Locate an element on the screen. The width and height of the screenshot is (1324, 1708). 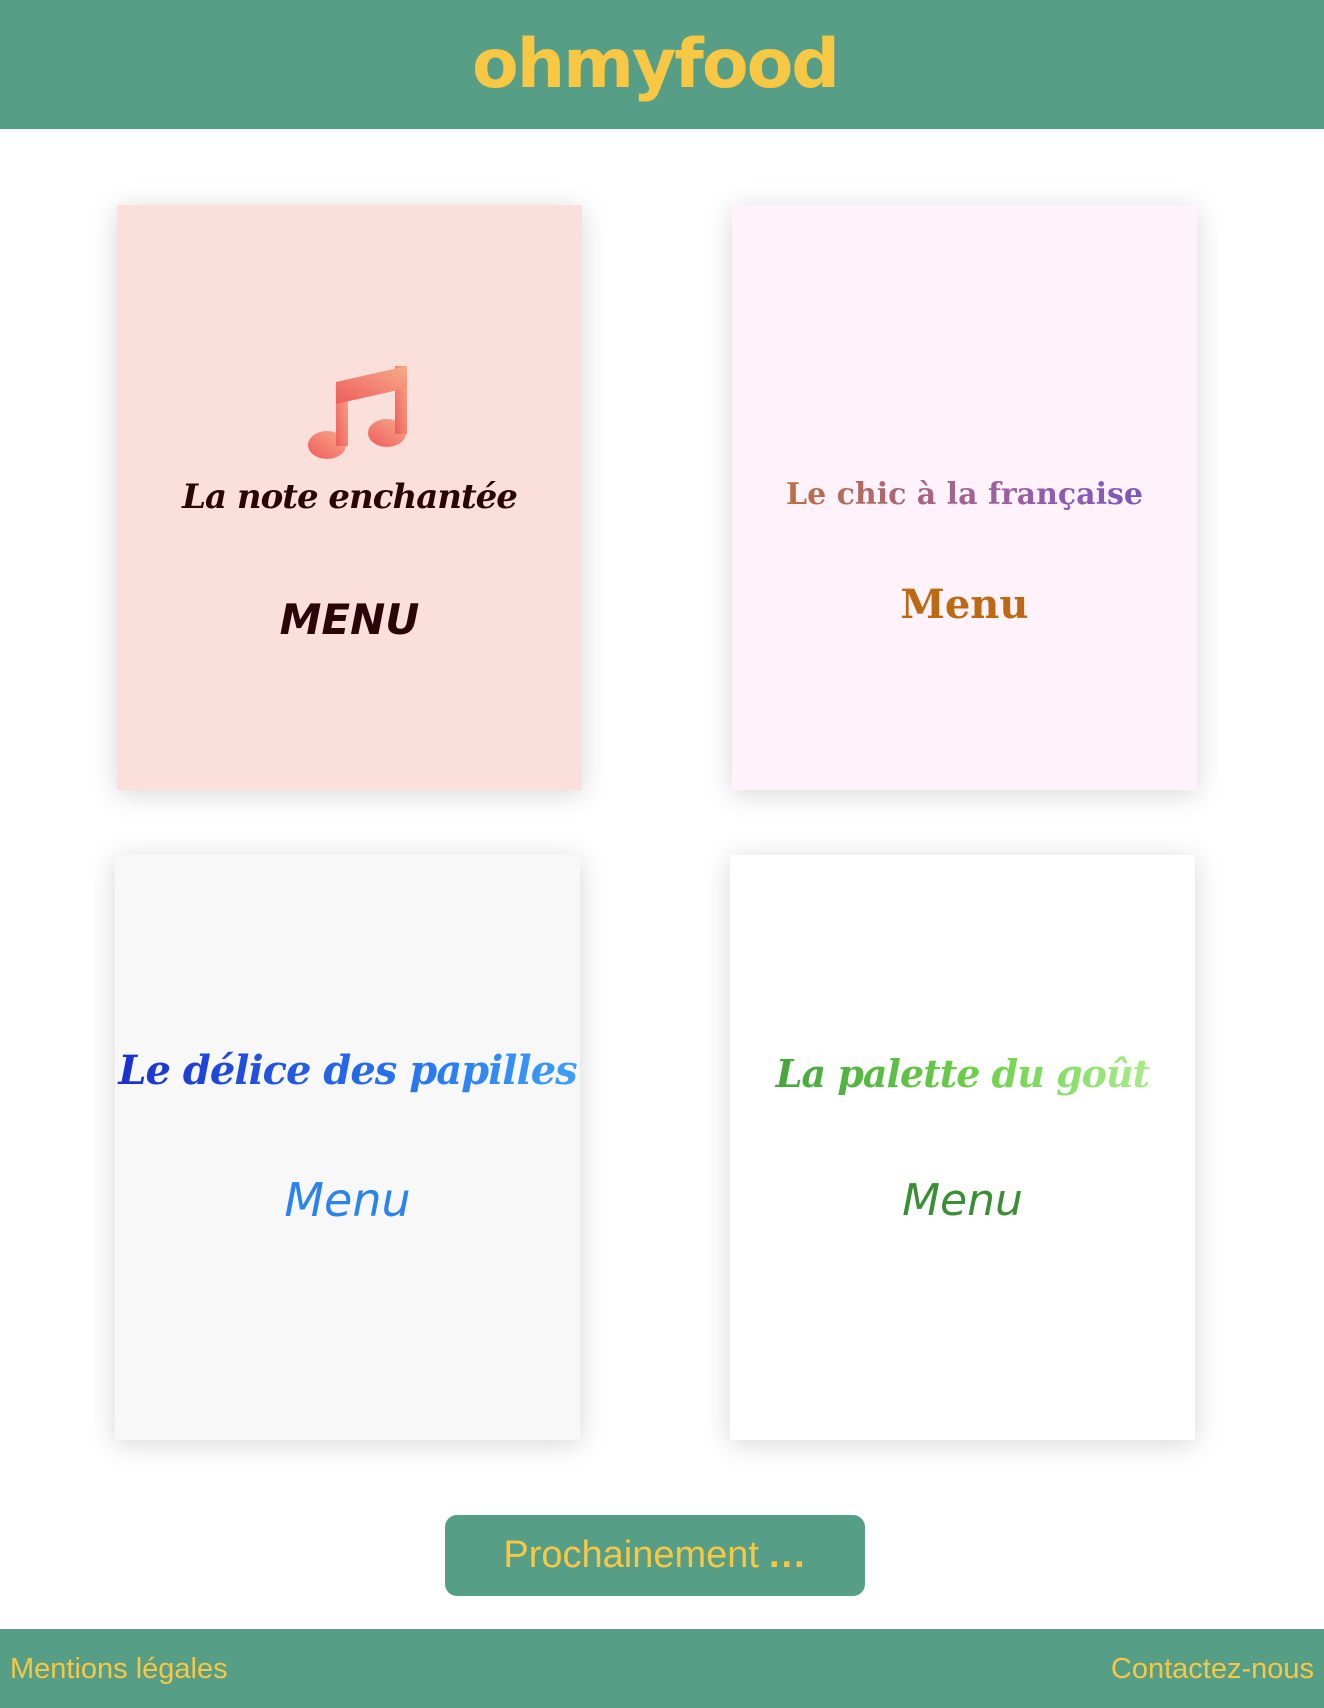
restaurant-card-la-note-enchantee: La note enchantée MENU is located at coordinates (349, 497).